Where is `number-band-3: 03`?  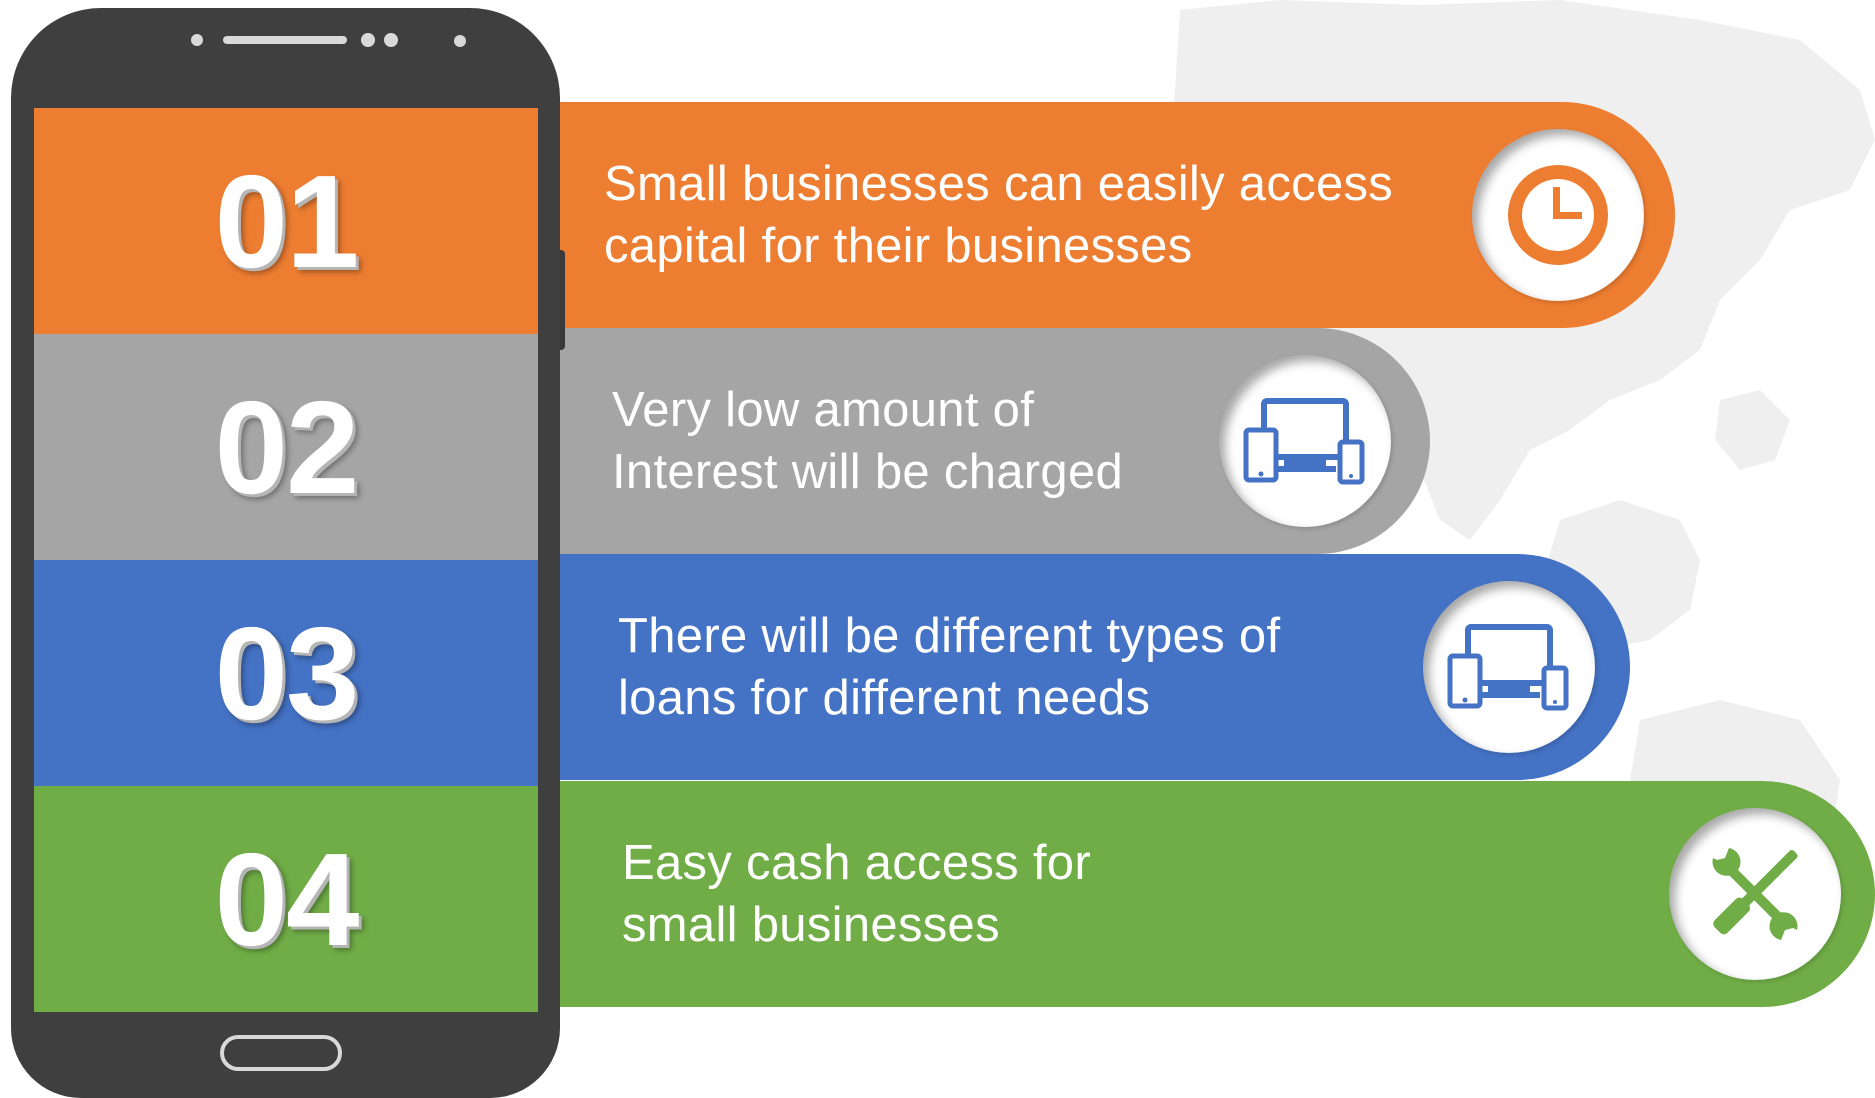
number-band-3: 03 is located at coordinates (286, 673).